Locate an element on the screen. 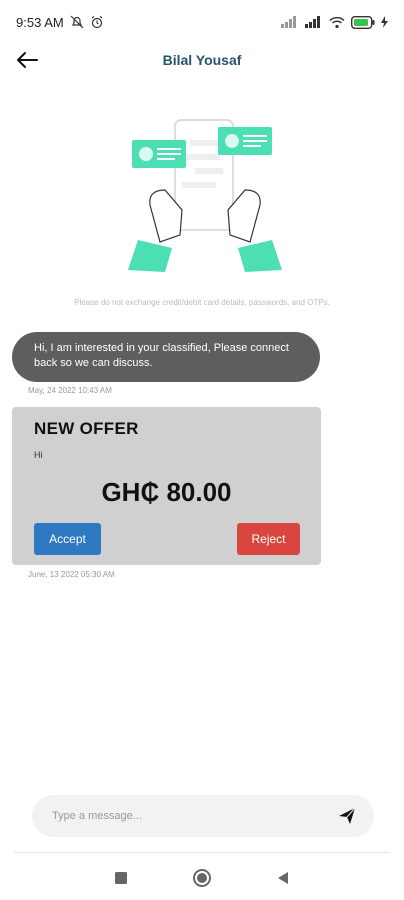 The width and height of the screenshot is (404, 900). page-title: Bilal Yousaf is located at coordinates (202, 60).